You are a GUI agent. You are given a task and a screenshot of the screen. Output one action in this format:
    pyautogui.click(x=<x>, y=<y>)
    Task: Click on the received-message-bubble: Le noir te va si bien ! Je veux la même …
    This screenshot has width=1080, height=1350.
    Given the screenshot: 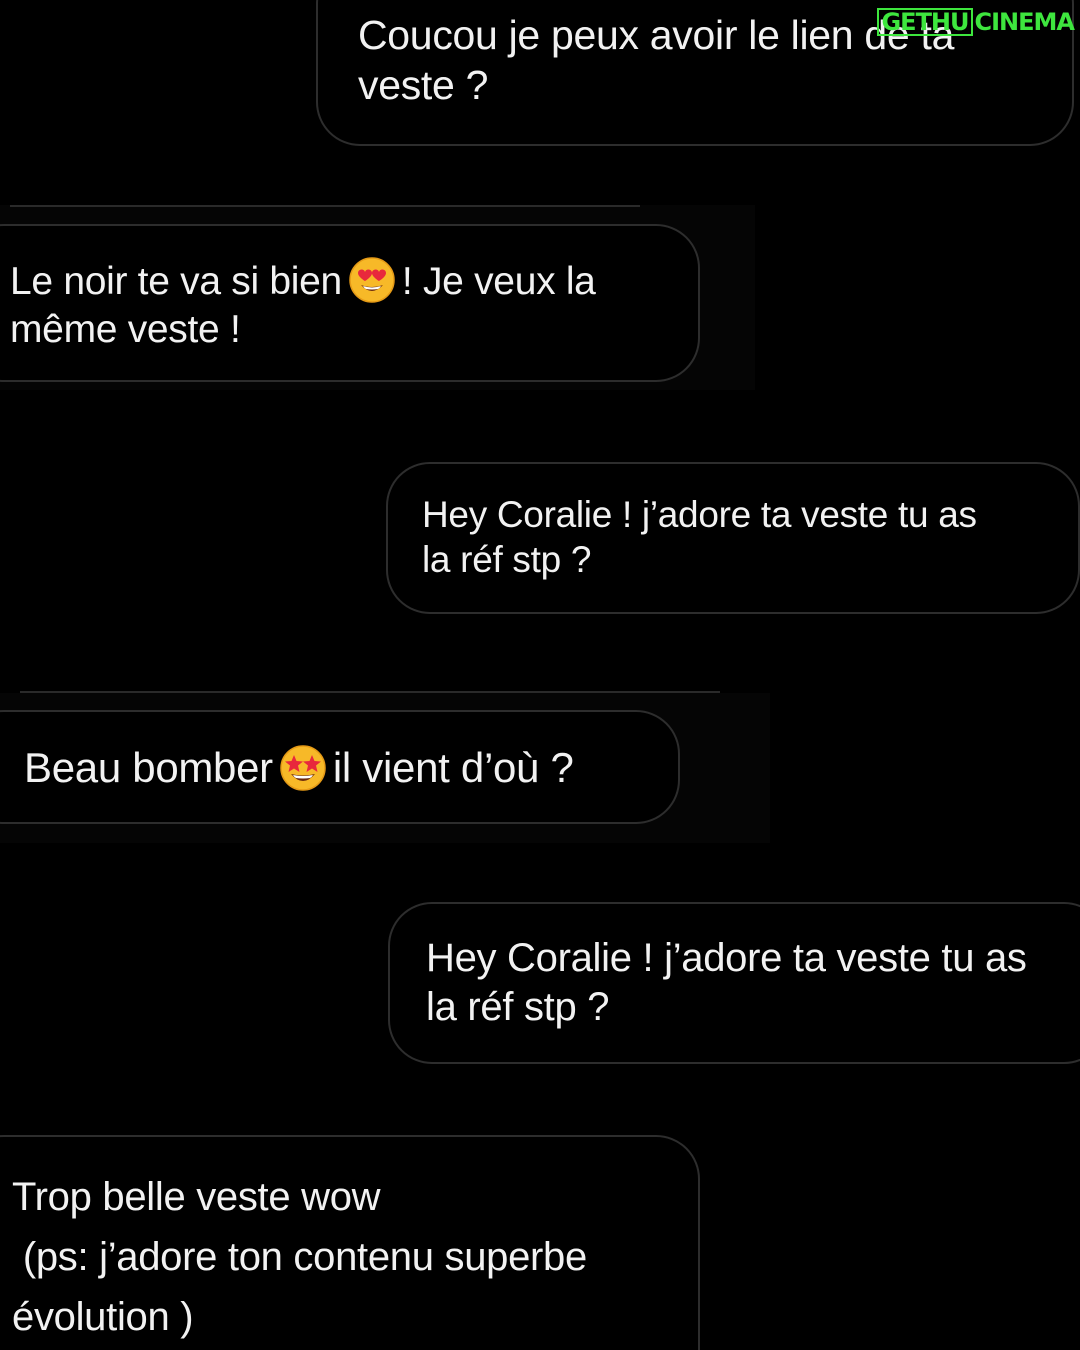 What is the action you would take?
    pyautogui.click(x=350, y=303)
    